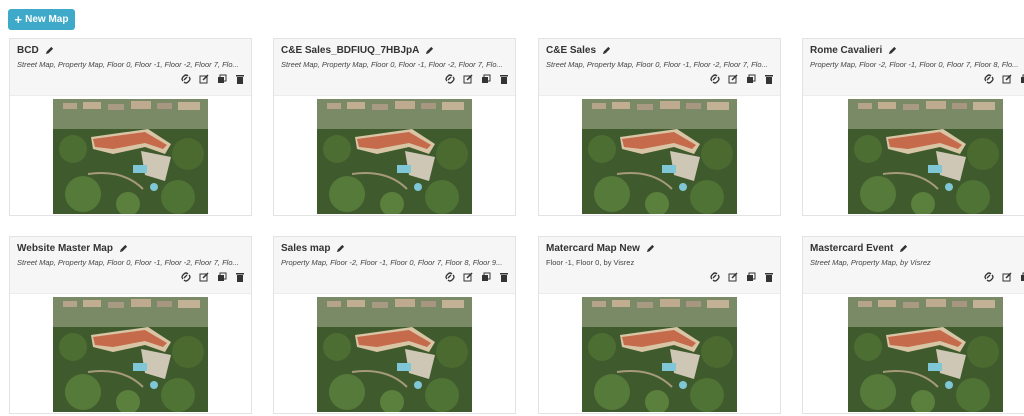 Image resolution: width=1024 pixels, height=416 pixels. I want to click on map-title: Mastercard Event, so click(852, 248).